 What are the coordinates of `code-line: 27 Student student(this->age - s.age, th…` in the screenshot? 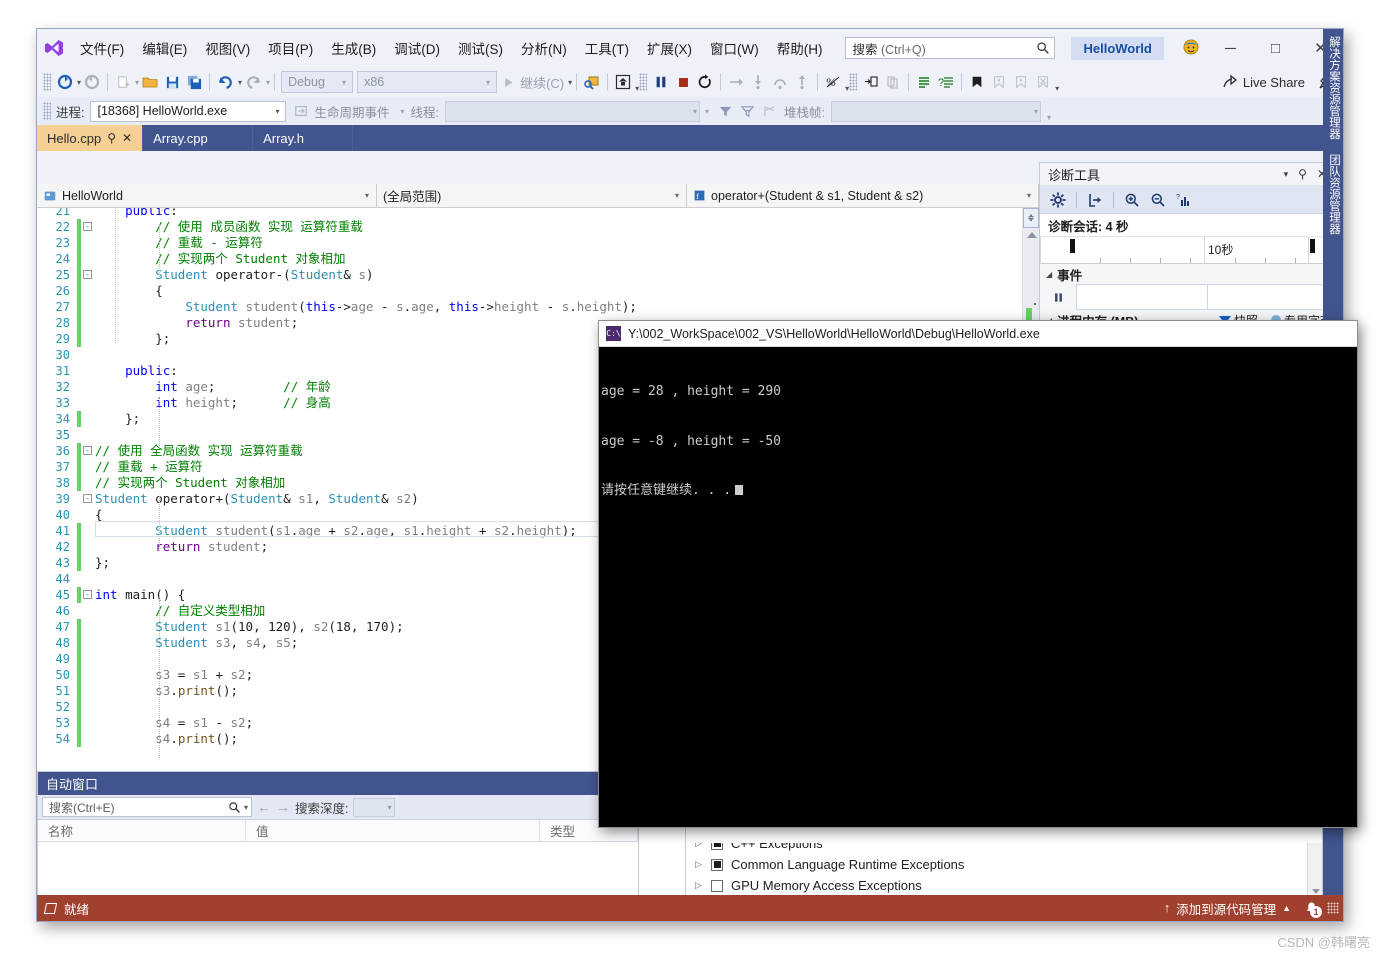 It's located at (529, 307).